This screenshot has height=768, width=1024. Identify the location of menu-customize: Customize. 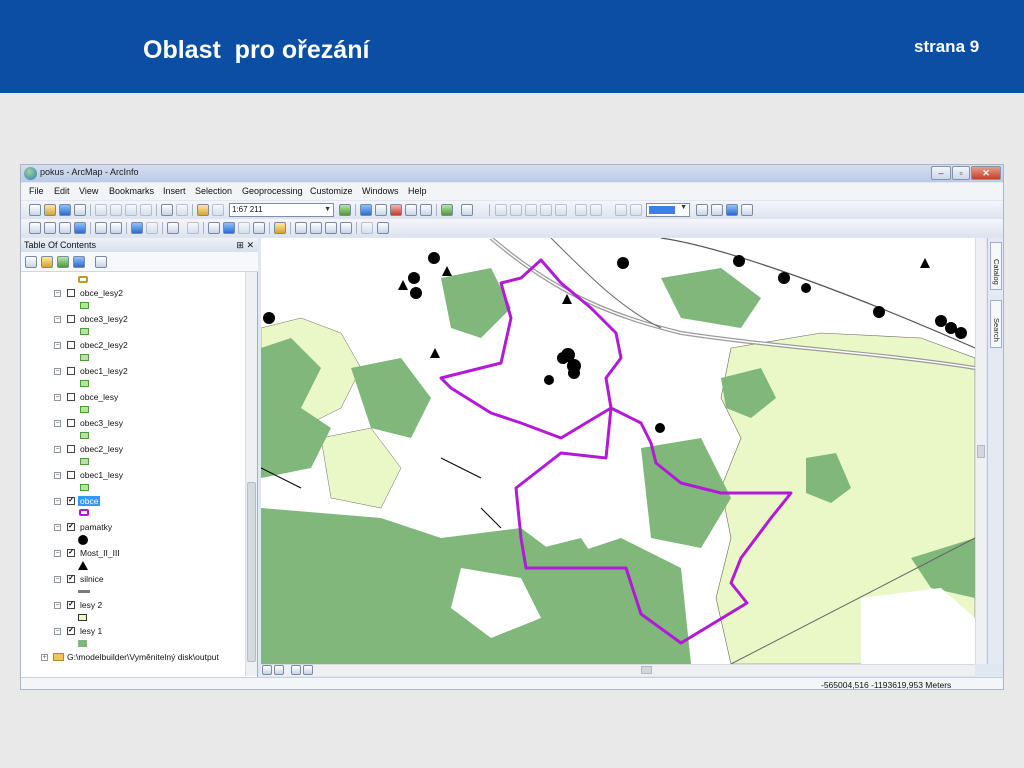
(331, 191).